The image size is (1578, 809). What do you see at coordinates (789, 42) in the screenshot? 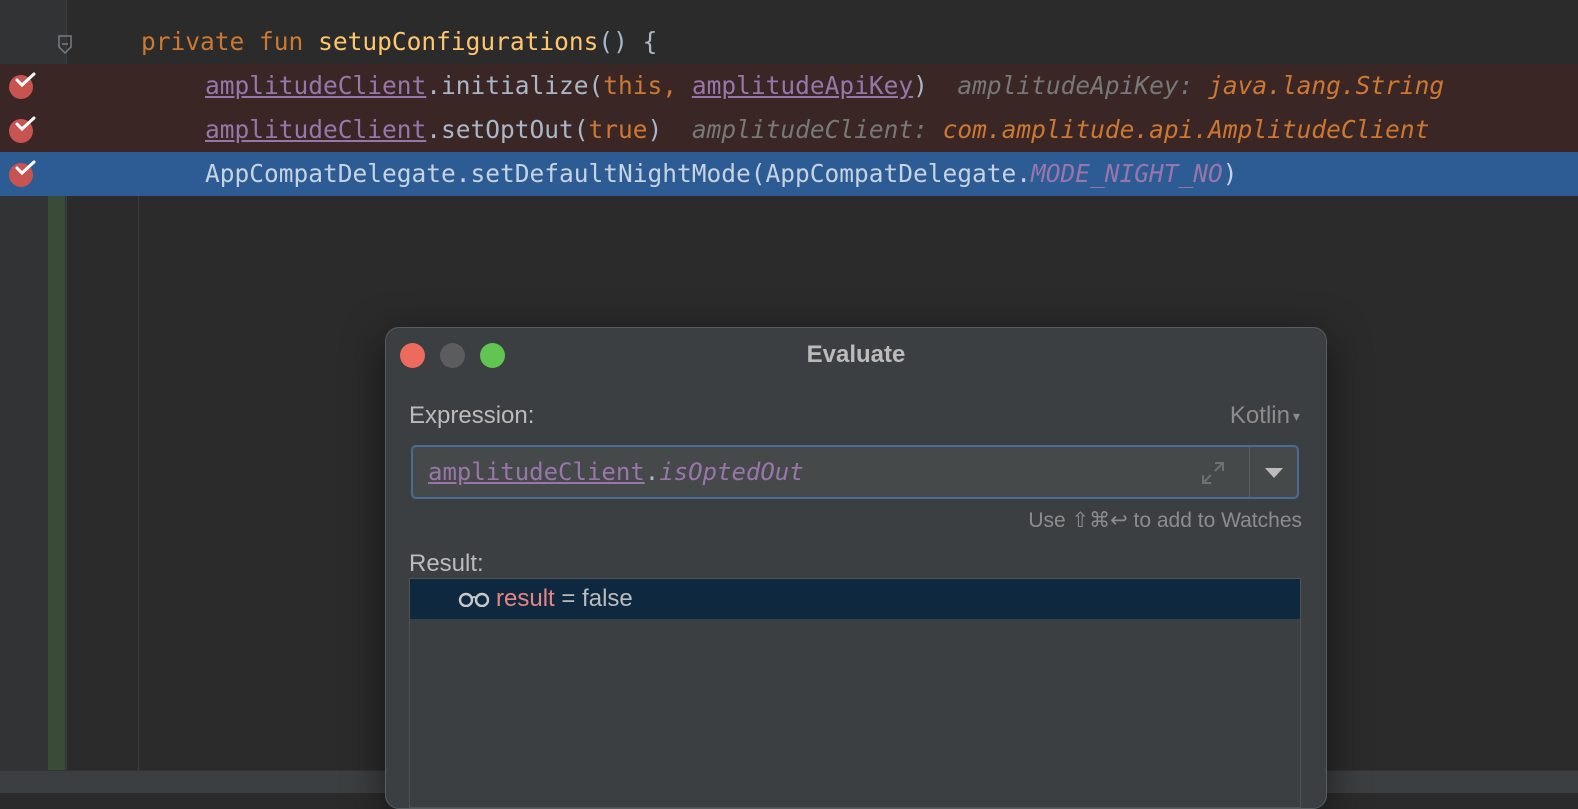
I see `code-line-1: private fun setupConfigurations() {` at bounding box center [789, 42].